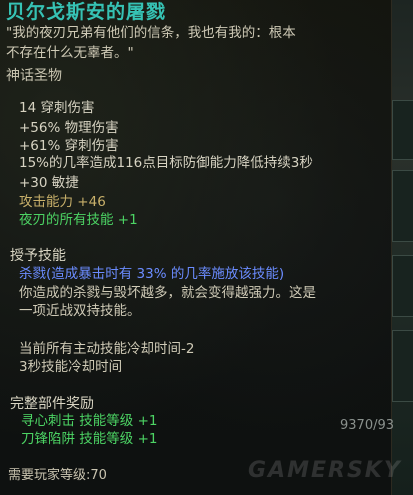 This screenshot has height=495, width=413. Describe the element at coordinates (57, 108) in the screenshot. I see `mod-pierce-damage: 14 穿刺伤害` at that location.